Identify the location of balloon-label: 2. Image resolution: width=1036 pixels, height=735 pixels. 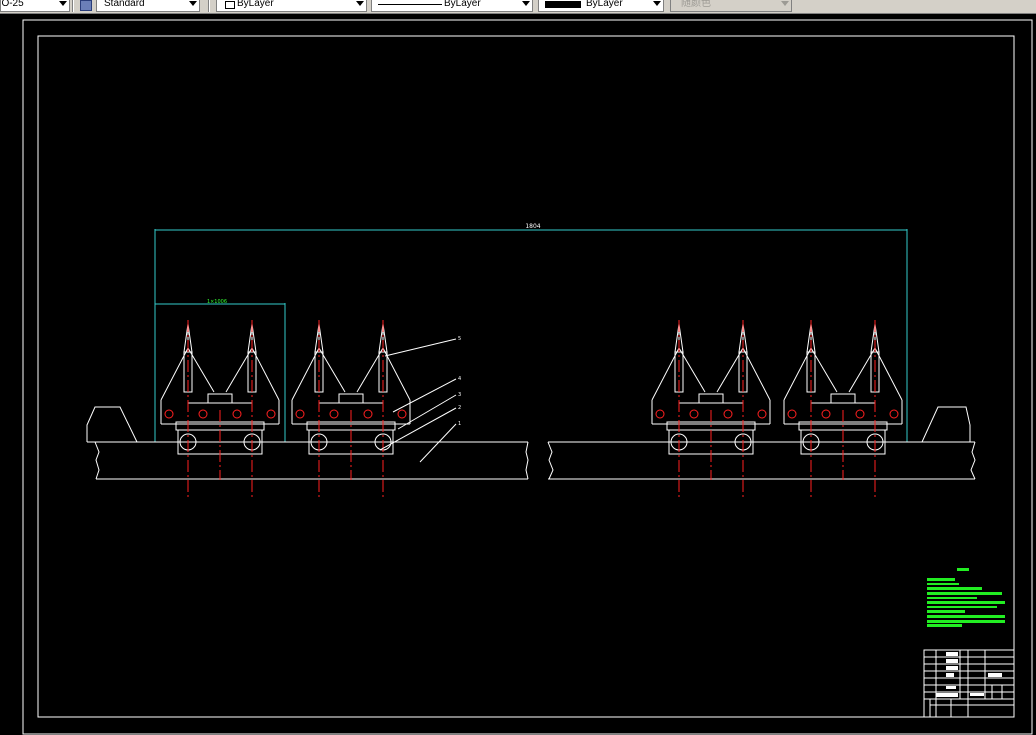
(459, 408).